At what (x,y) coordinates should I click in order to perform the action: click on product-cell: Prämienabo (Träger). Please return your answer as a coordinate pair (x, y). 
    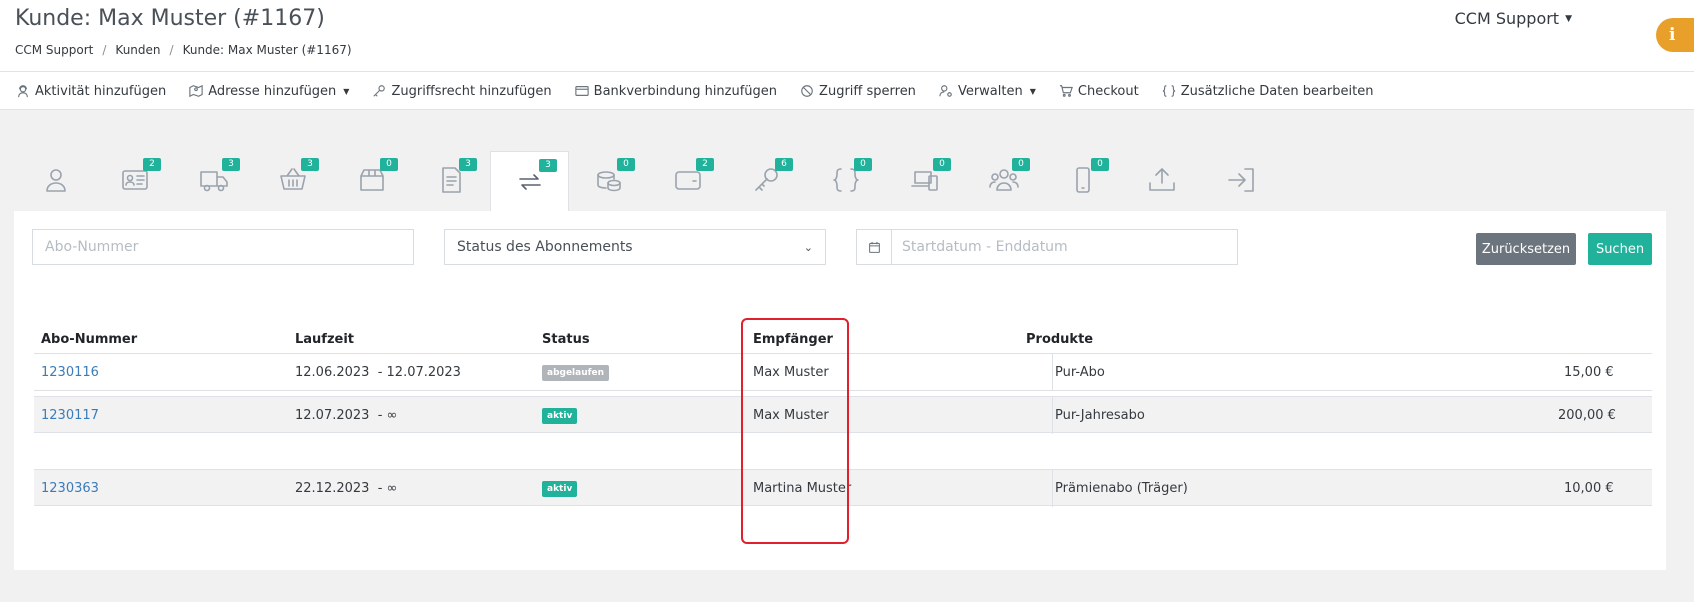
    Looking at the image, I should click on (1121, 488).